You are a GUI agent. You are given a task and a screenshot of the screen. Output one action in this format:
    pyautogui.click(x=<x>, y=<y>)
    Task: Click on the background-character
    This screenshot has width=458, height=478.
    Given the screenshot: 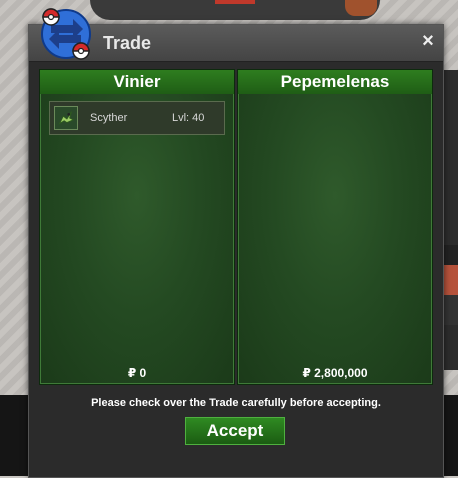 What is the action you would take?
    pyautogui.click(x=361, y=8)
    